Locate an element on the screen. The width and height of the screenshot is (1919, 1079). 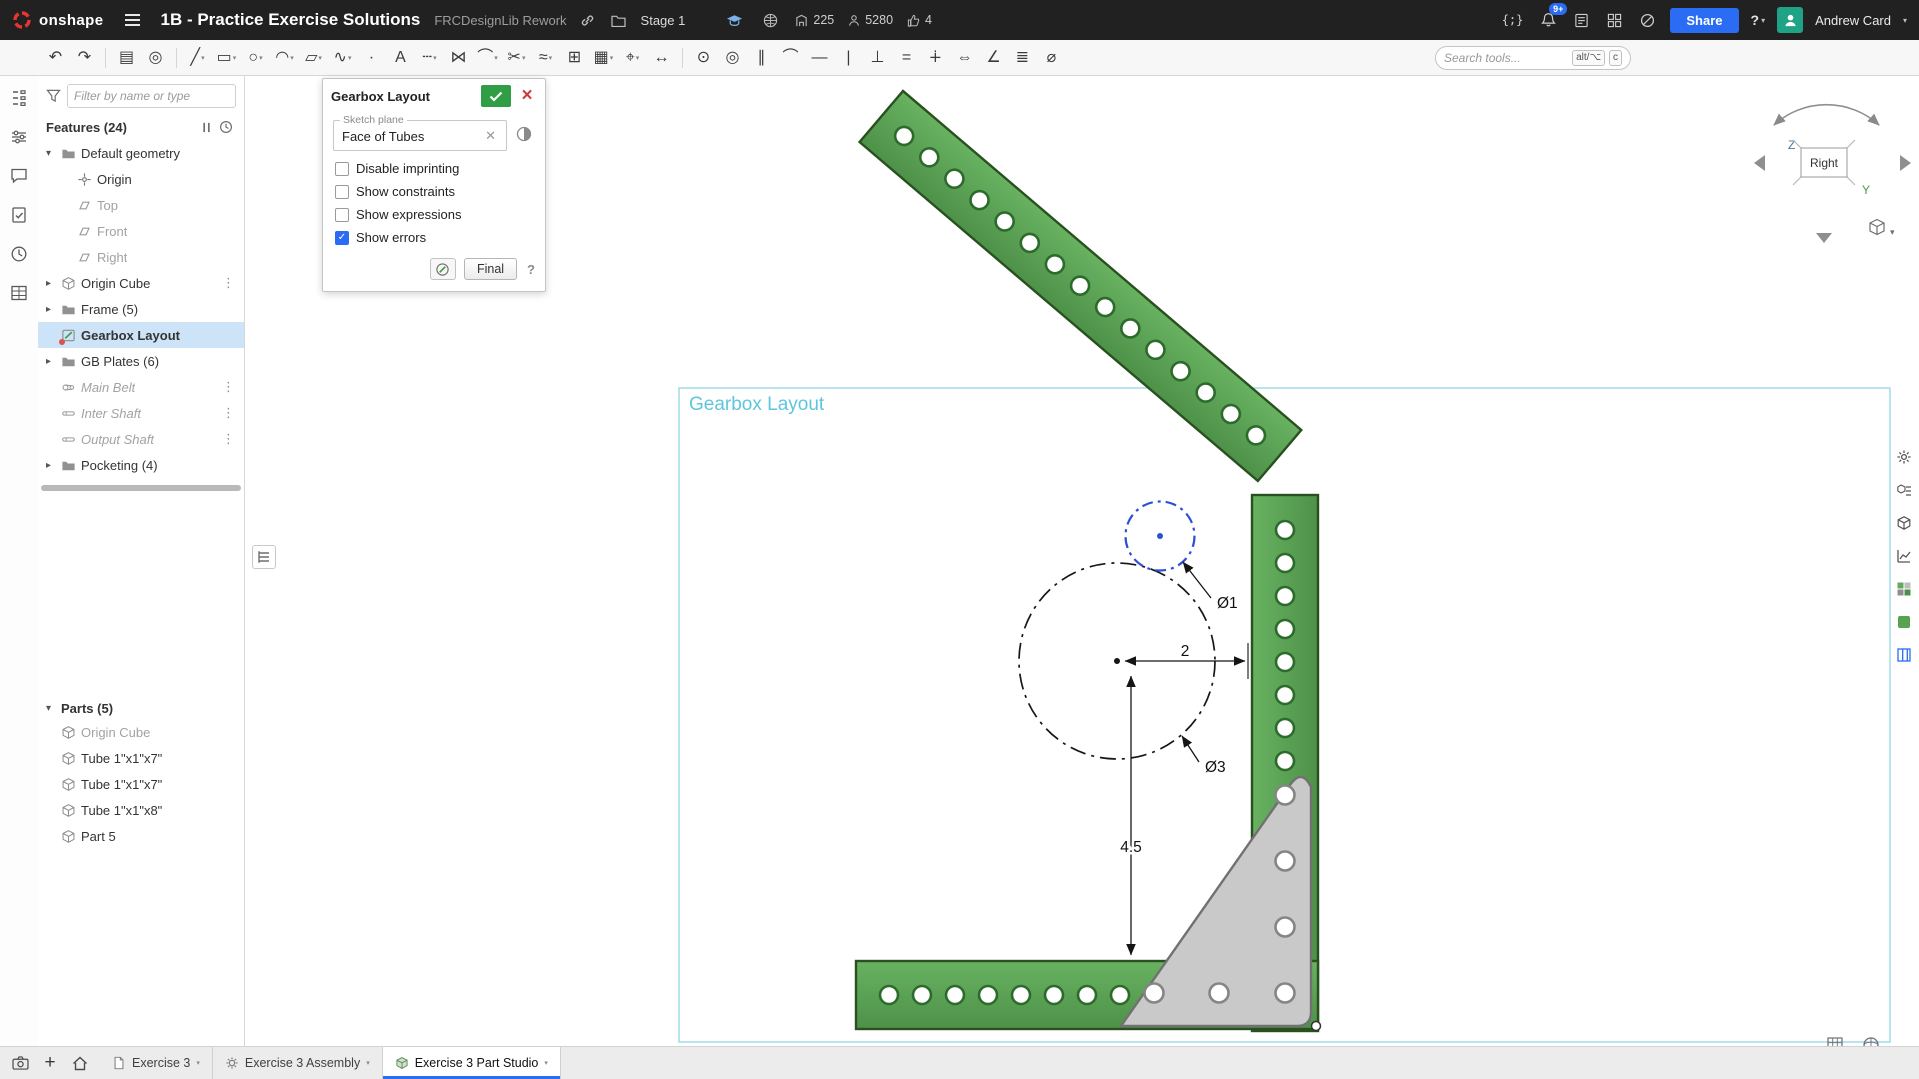
point-tool-button: ∙ is located at coordinates (371, 58).